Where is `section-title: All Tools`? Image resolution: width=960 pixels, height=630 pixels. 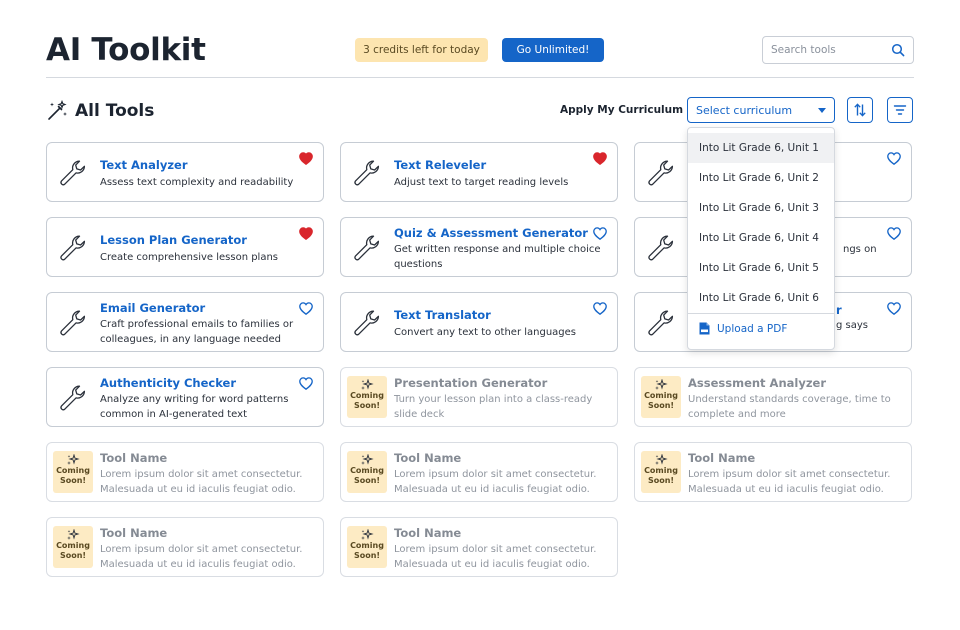 section-title: All Tools is located at coordinates (115, 111).